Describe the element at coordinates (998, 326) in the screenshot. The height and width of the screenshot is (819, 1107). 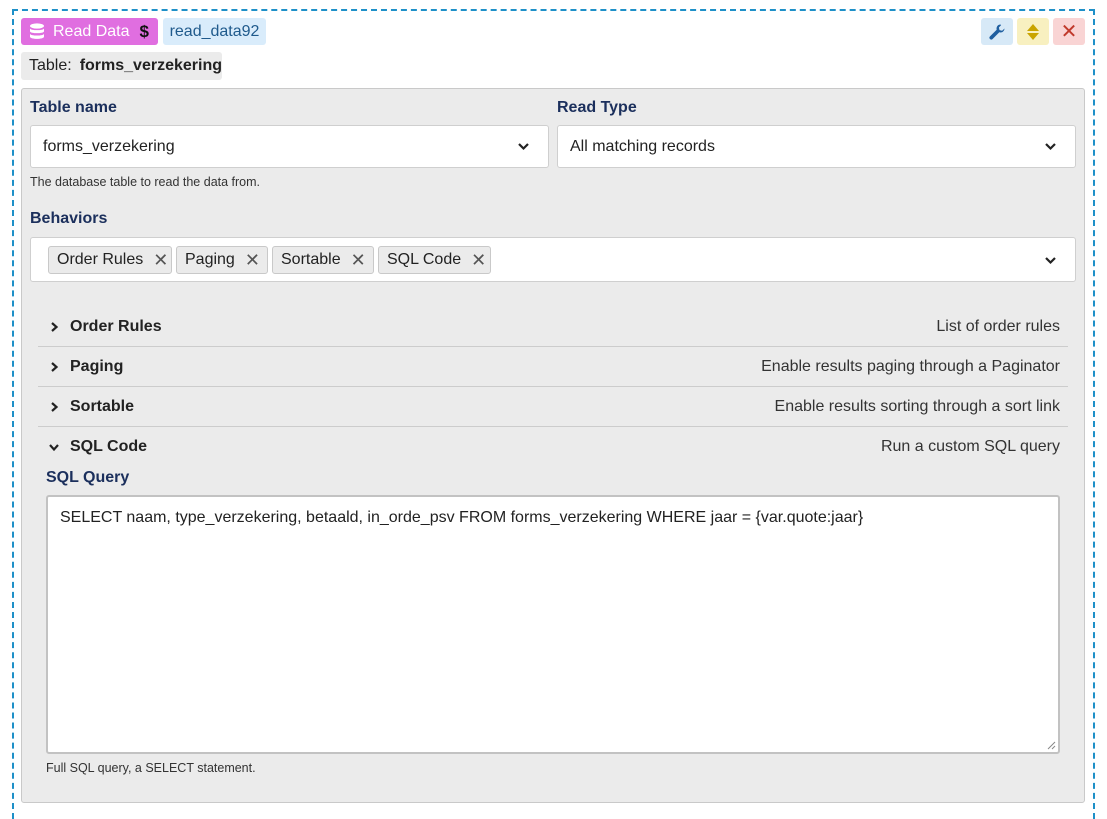
I see `section-desc: List of order rules` at that location.